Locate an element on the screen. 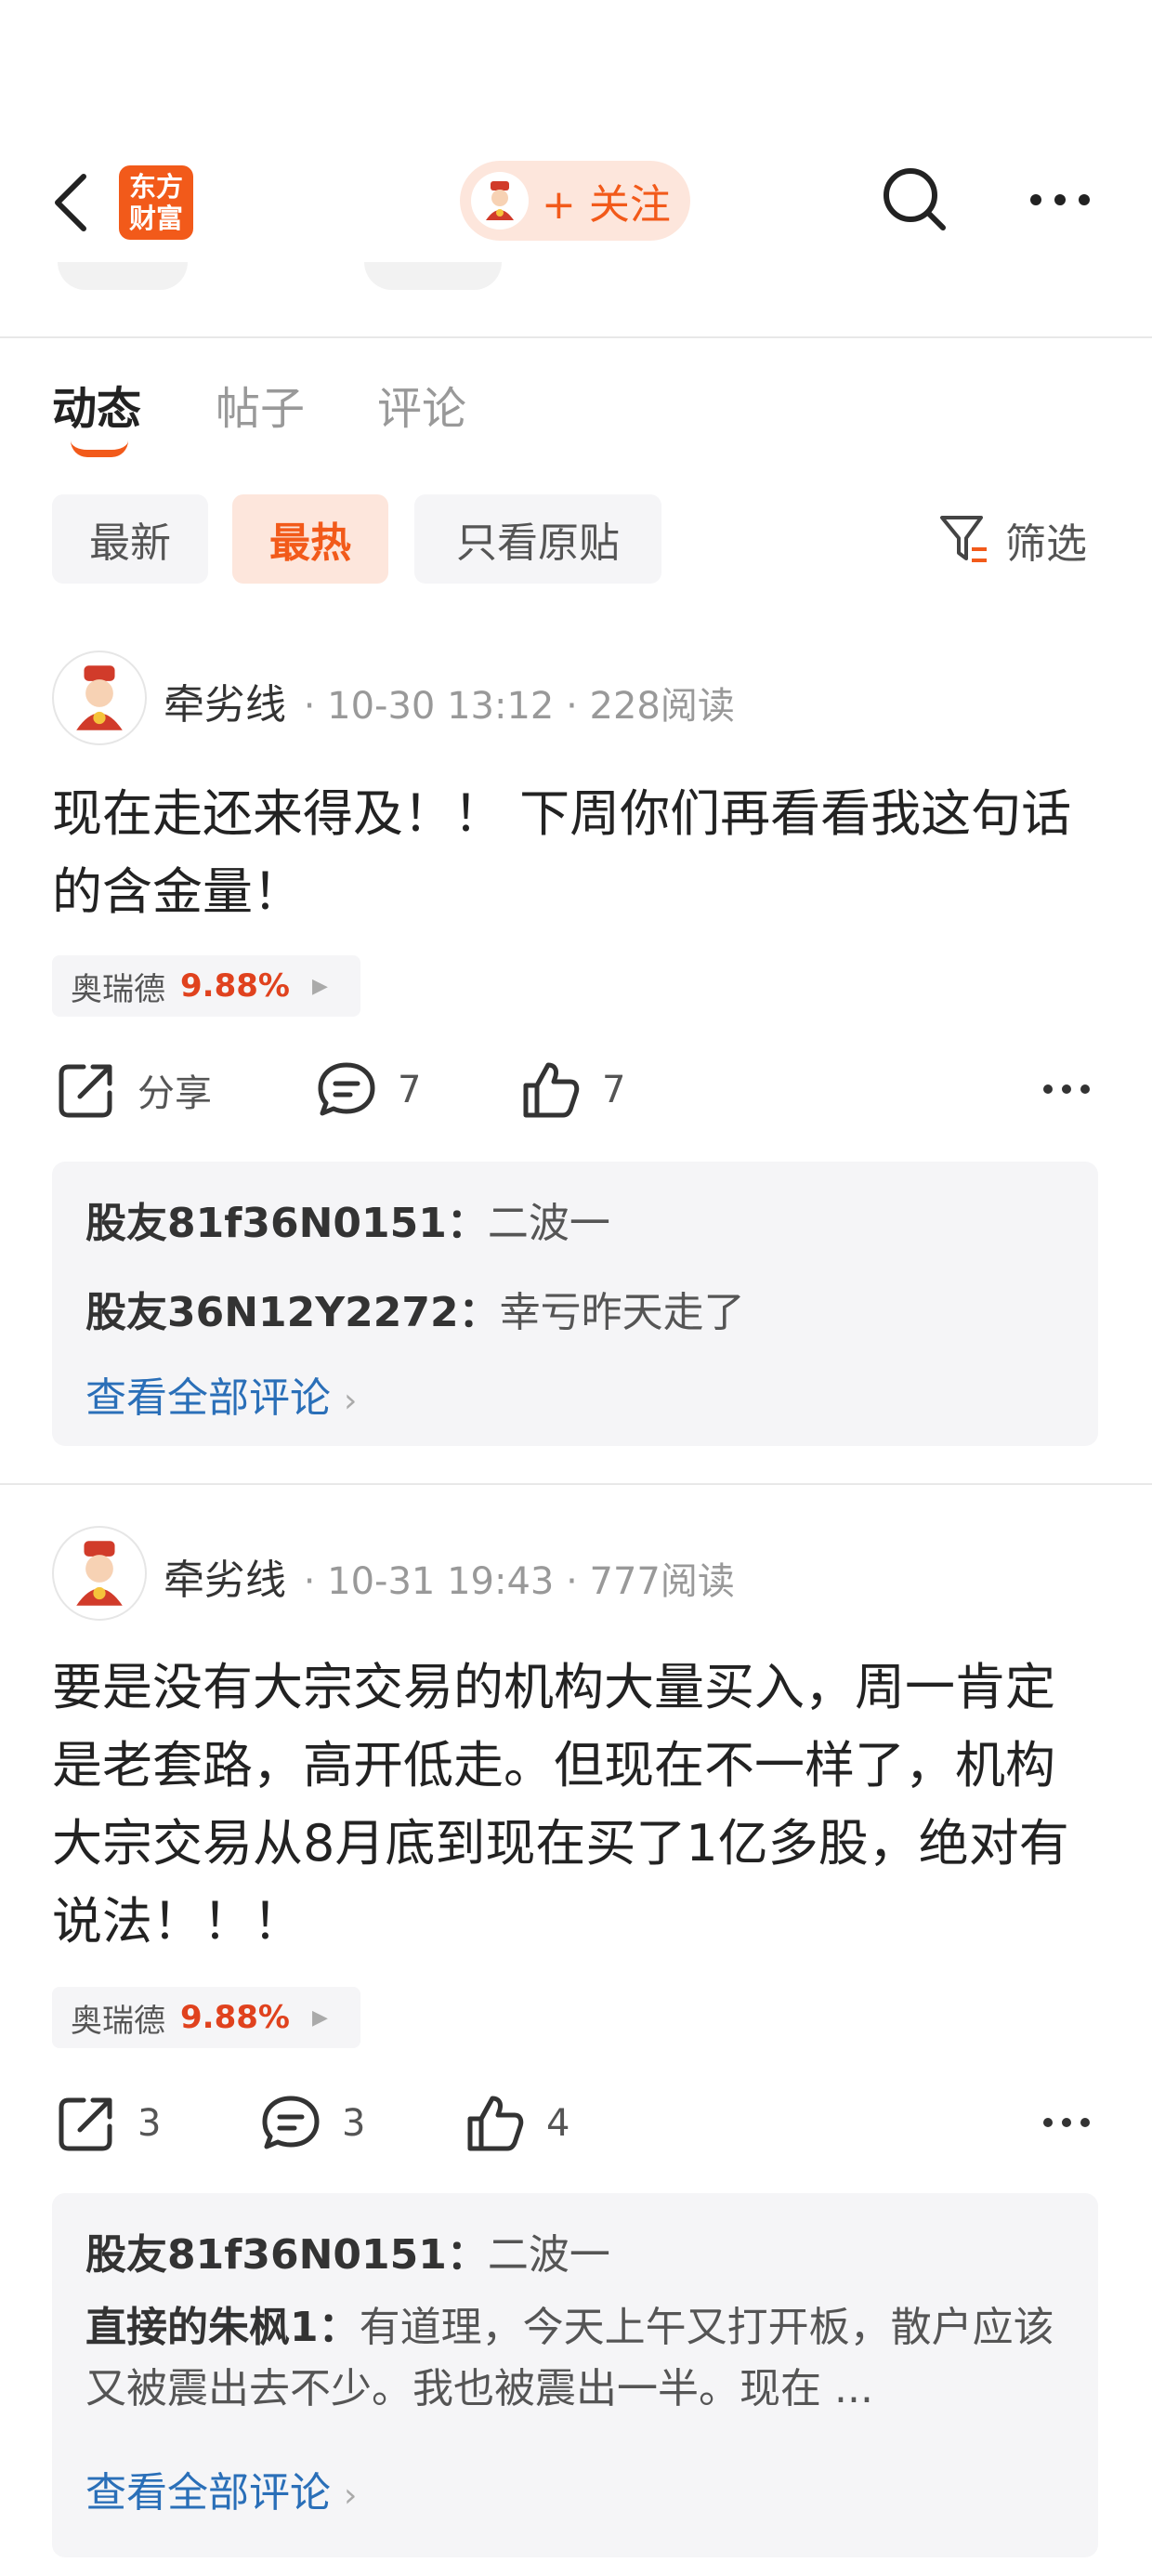 The image size is (1152, 2576). share-label: 分享 is located at coordinates (174, 1093).